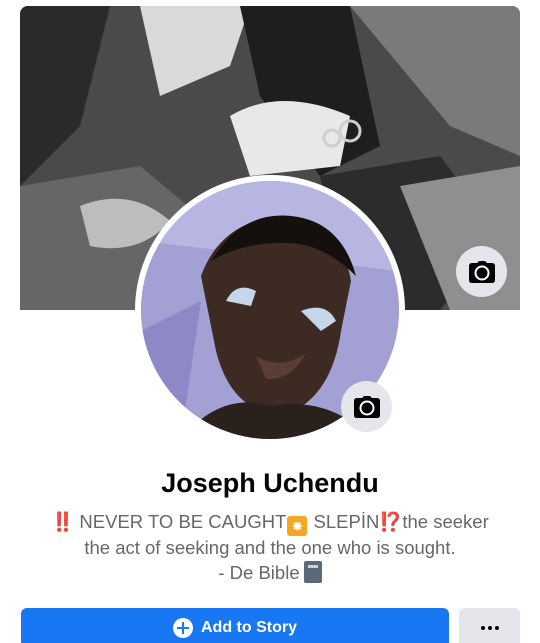 The width and height of the screenshot is (540, 643). Describe the element at coordinates (259, 572) in the screenshot. I see `bio-text: - De Bible` at that location.